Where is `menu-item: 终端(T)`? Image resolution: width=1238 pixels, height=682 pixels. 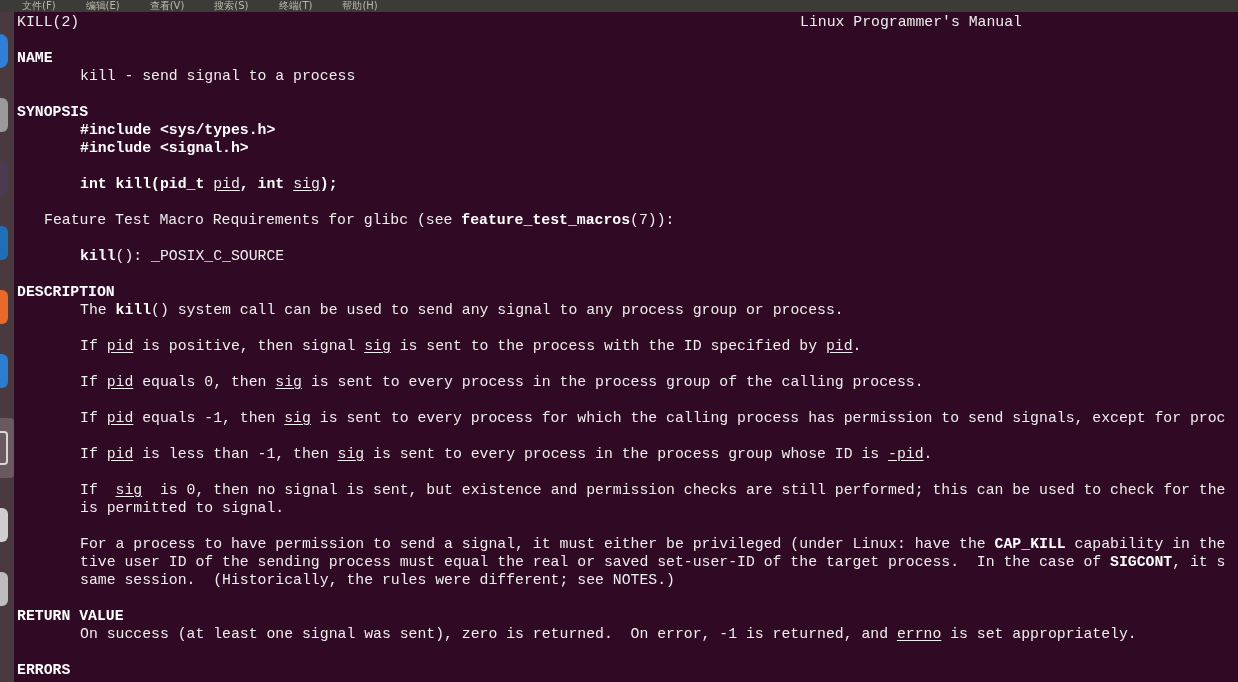 menu-item: 终端(T) is located at coordinates (295, 6).